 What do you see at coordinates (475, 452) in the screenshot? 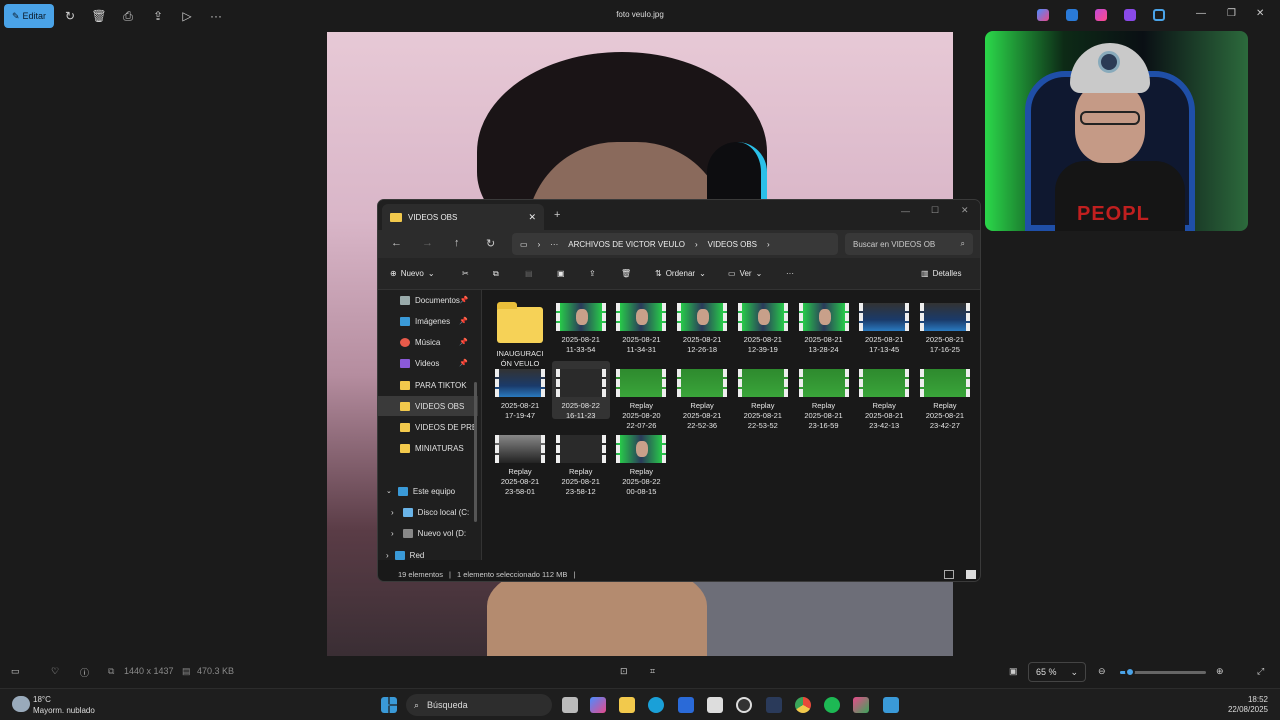
I see `nav-scrollbar` at bounding box center [475, 452].